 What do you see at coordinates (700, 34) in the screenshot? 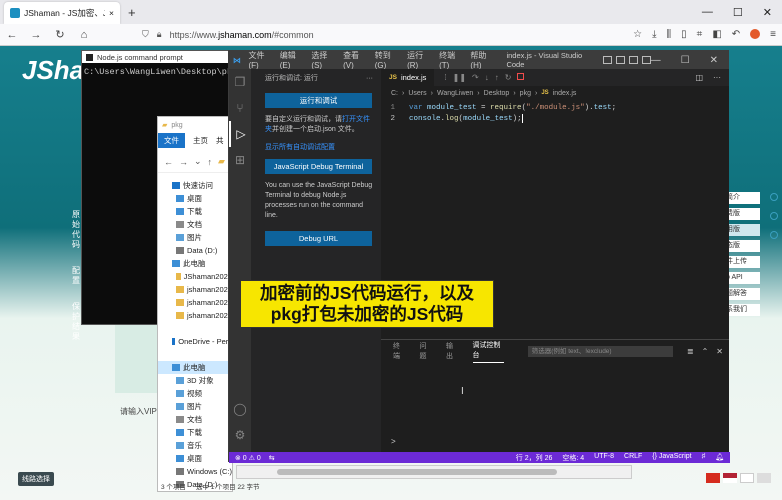
I see `crop-icon: ⌗` at bounding box center [700, 34].